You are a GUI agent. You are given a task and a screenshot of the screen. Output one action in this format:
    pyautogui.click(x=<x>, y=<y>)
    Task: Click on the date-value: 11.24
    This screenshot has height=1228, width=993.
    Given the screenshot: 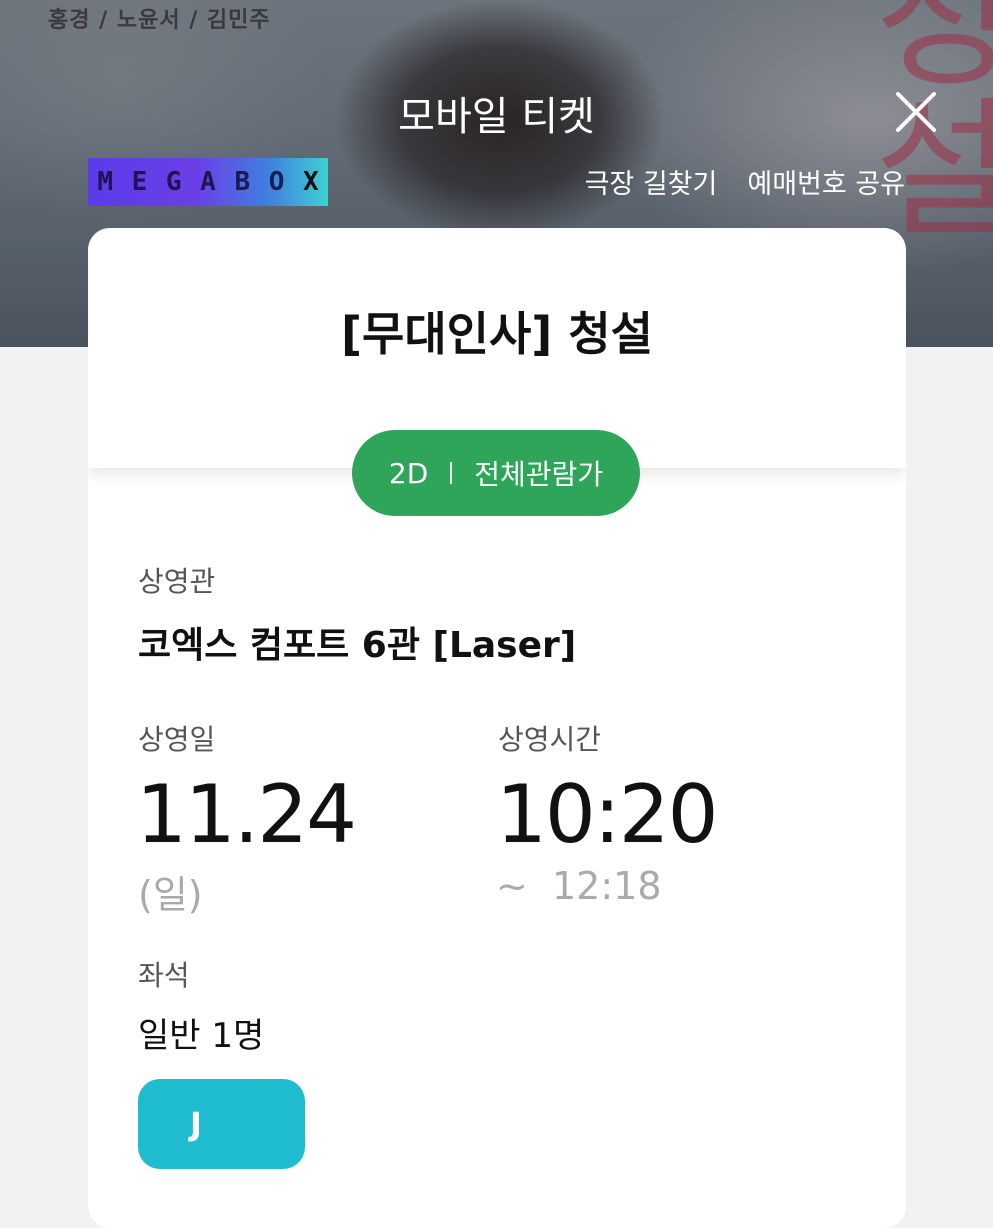 What is the action you would take?
    pyautogui.click(x=246, y=814)
    